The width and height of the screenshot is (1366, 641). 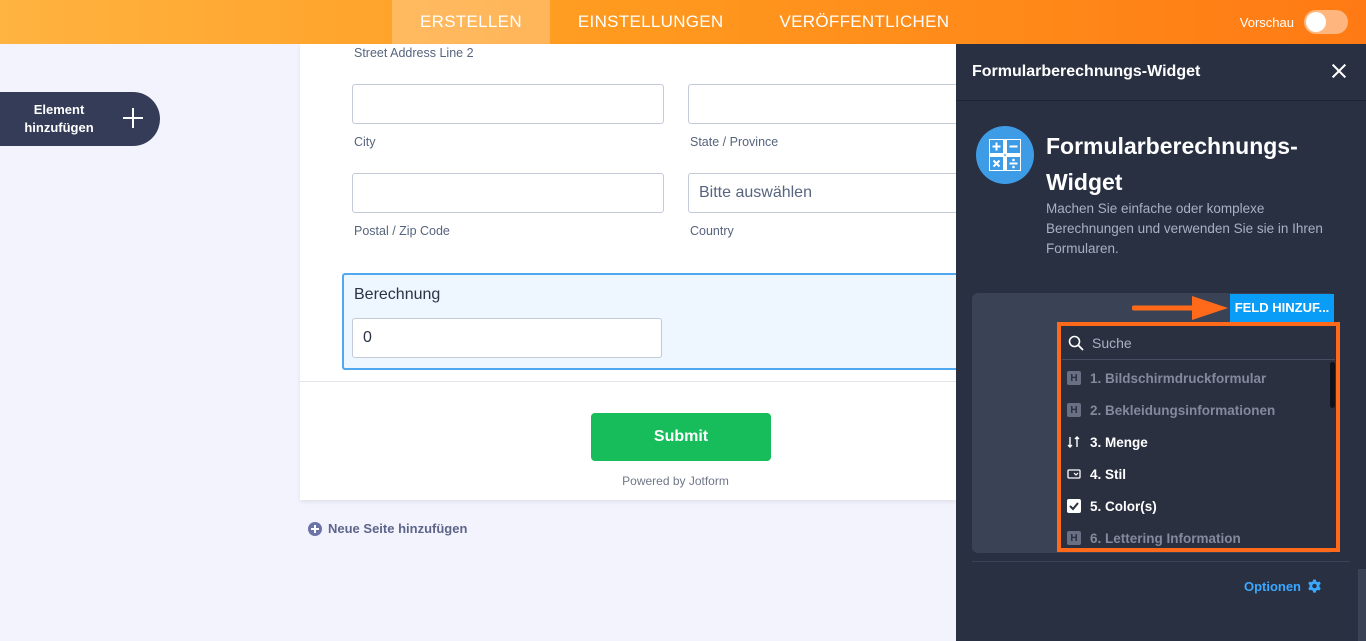 What do you see at coordinates (414, 53) in the screenshot?
I see `street-address-line2-label: Street Address Line 2` at bounding box center [414, 53].